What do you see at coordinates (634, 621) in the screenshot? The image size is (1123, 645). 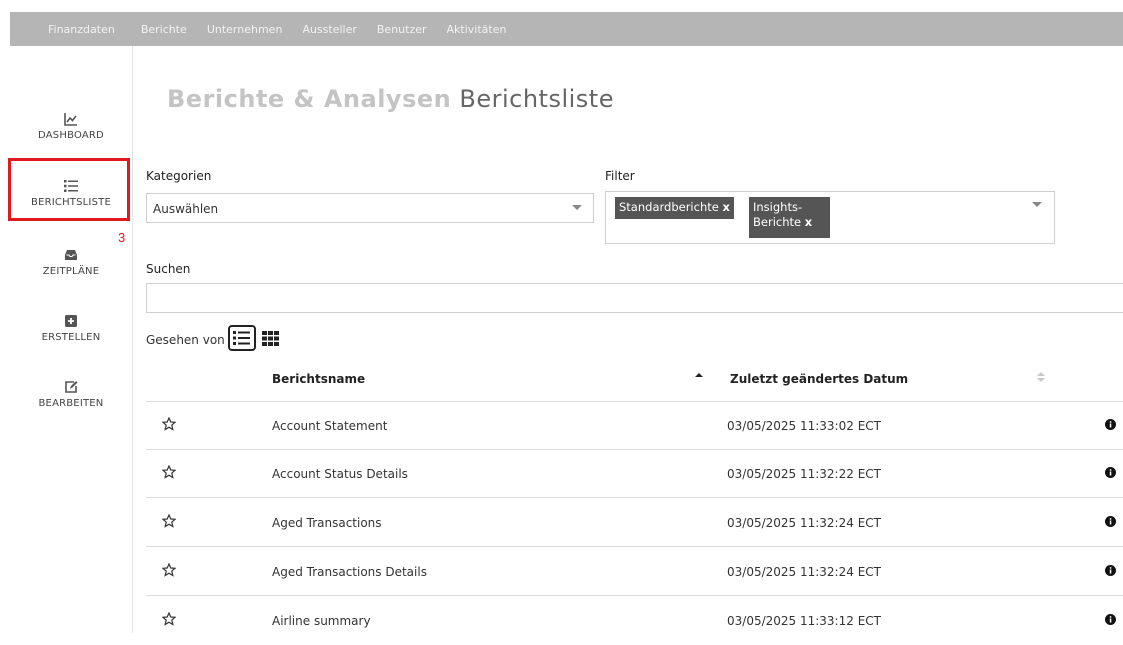 I see `table-row: Airline summary 03/05/2025 11:33:12 ECT` at bounding box center [634, 621].